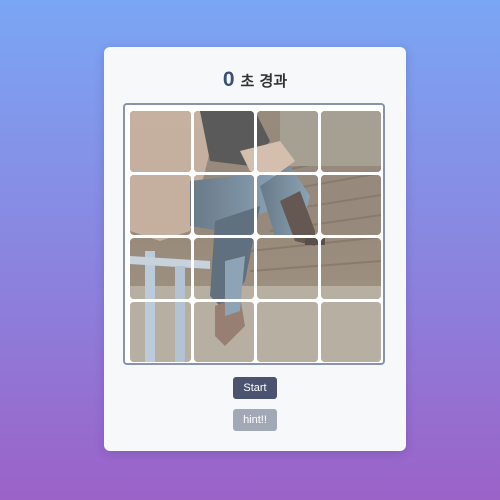 This screenshot has height=500, width=500. Describe the element at coordinates (228, 79) in the screenshot. I see `elapsed-seconds: 0` at that location.